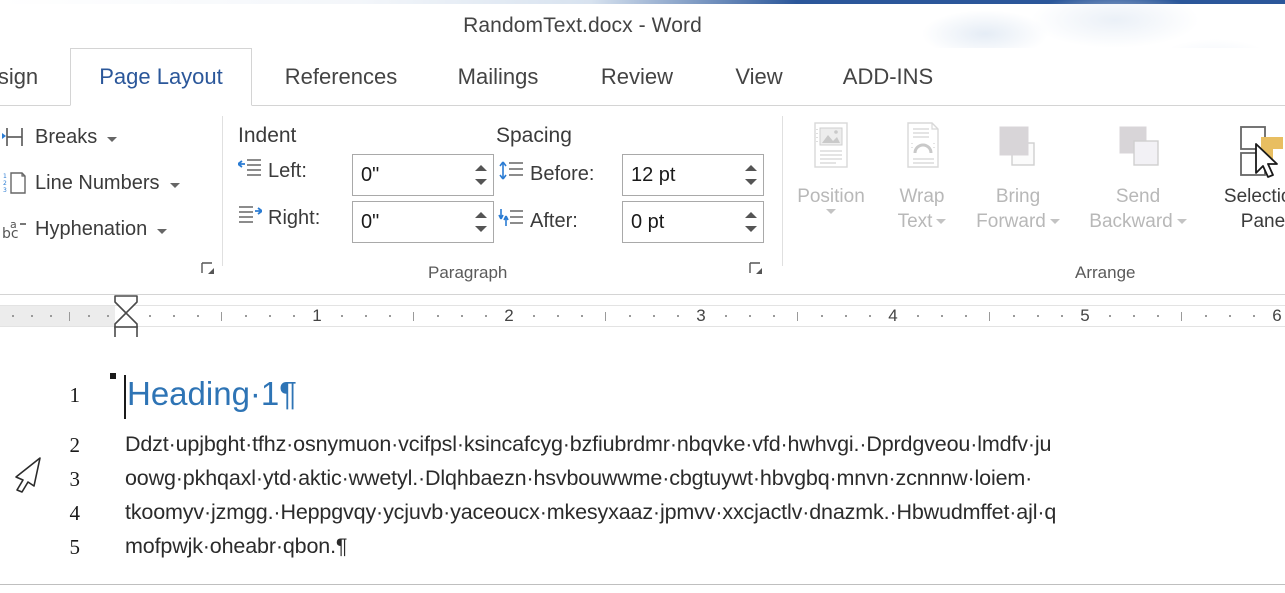 The width and height of the screenshot is (1285, 593). I want to click on tab-references-label: References, so click(341, 76).